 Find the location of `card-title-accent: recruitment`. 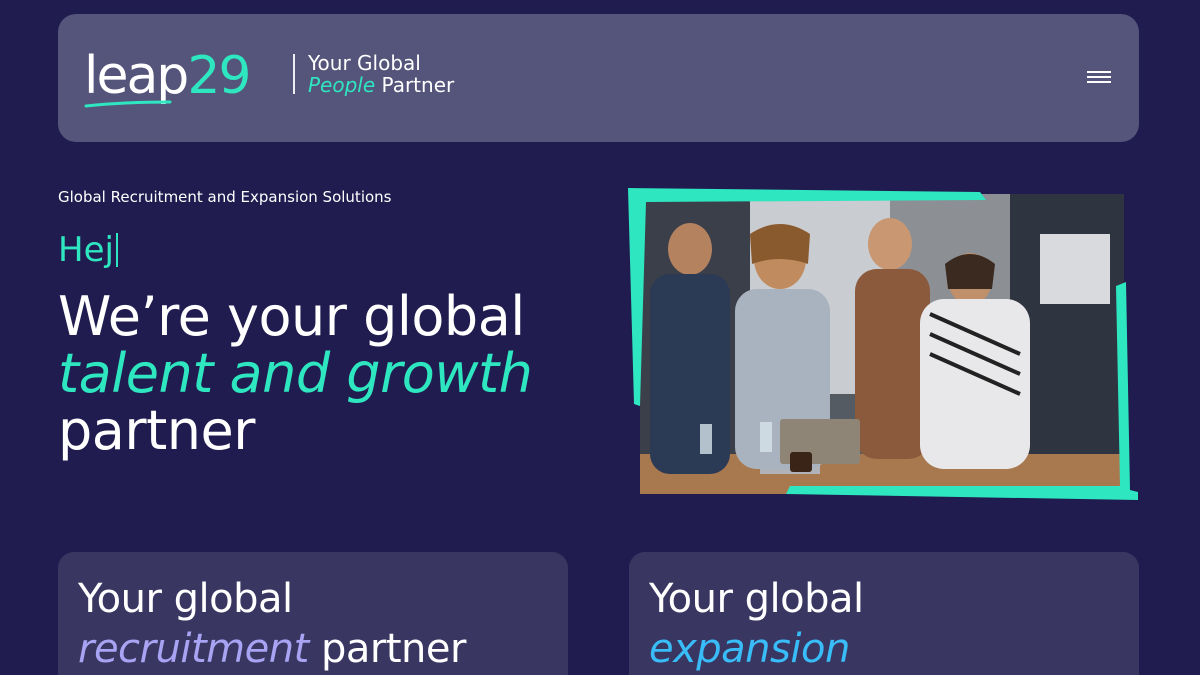

card-title-accent: recruitment is located at coordinates (193, 649).